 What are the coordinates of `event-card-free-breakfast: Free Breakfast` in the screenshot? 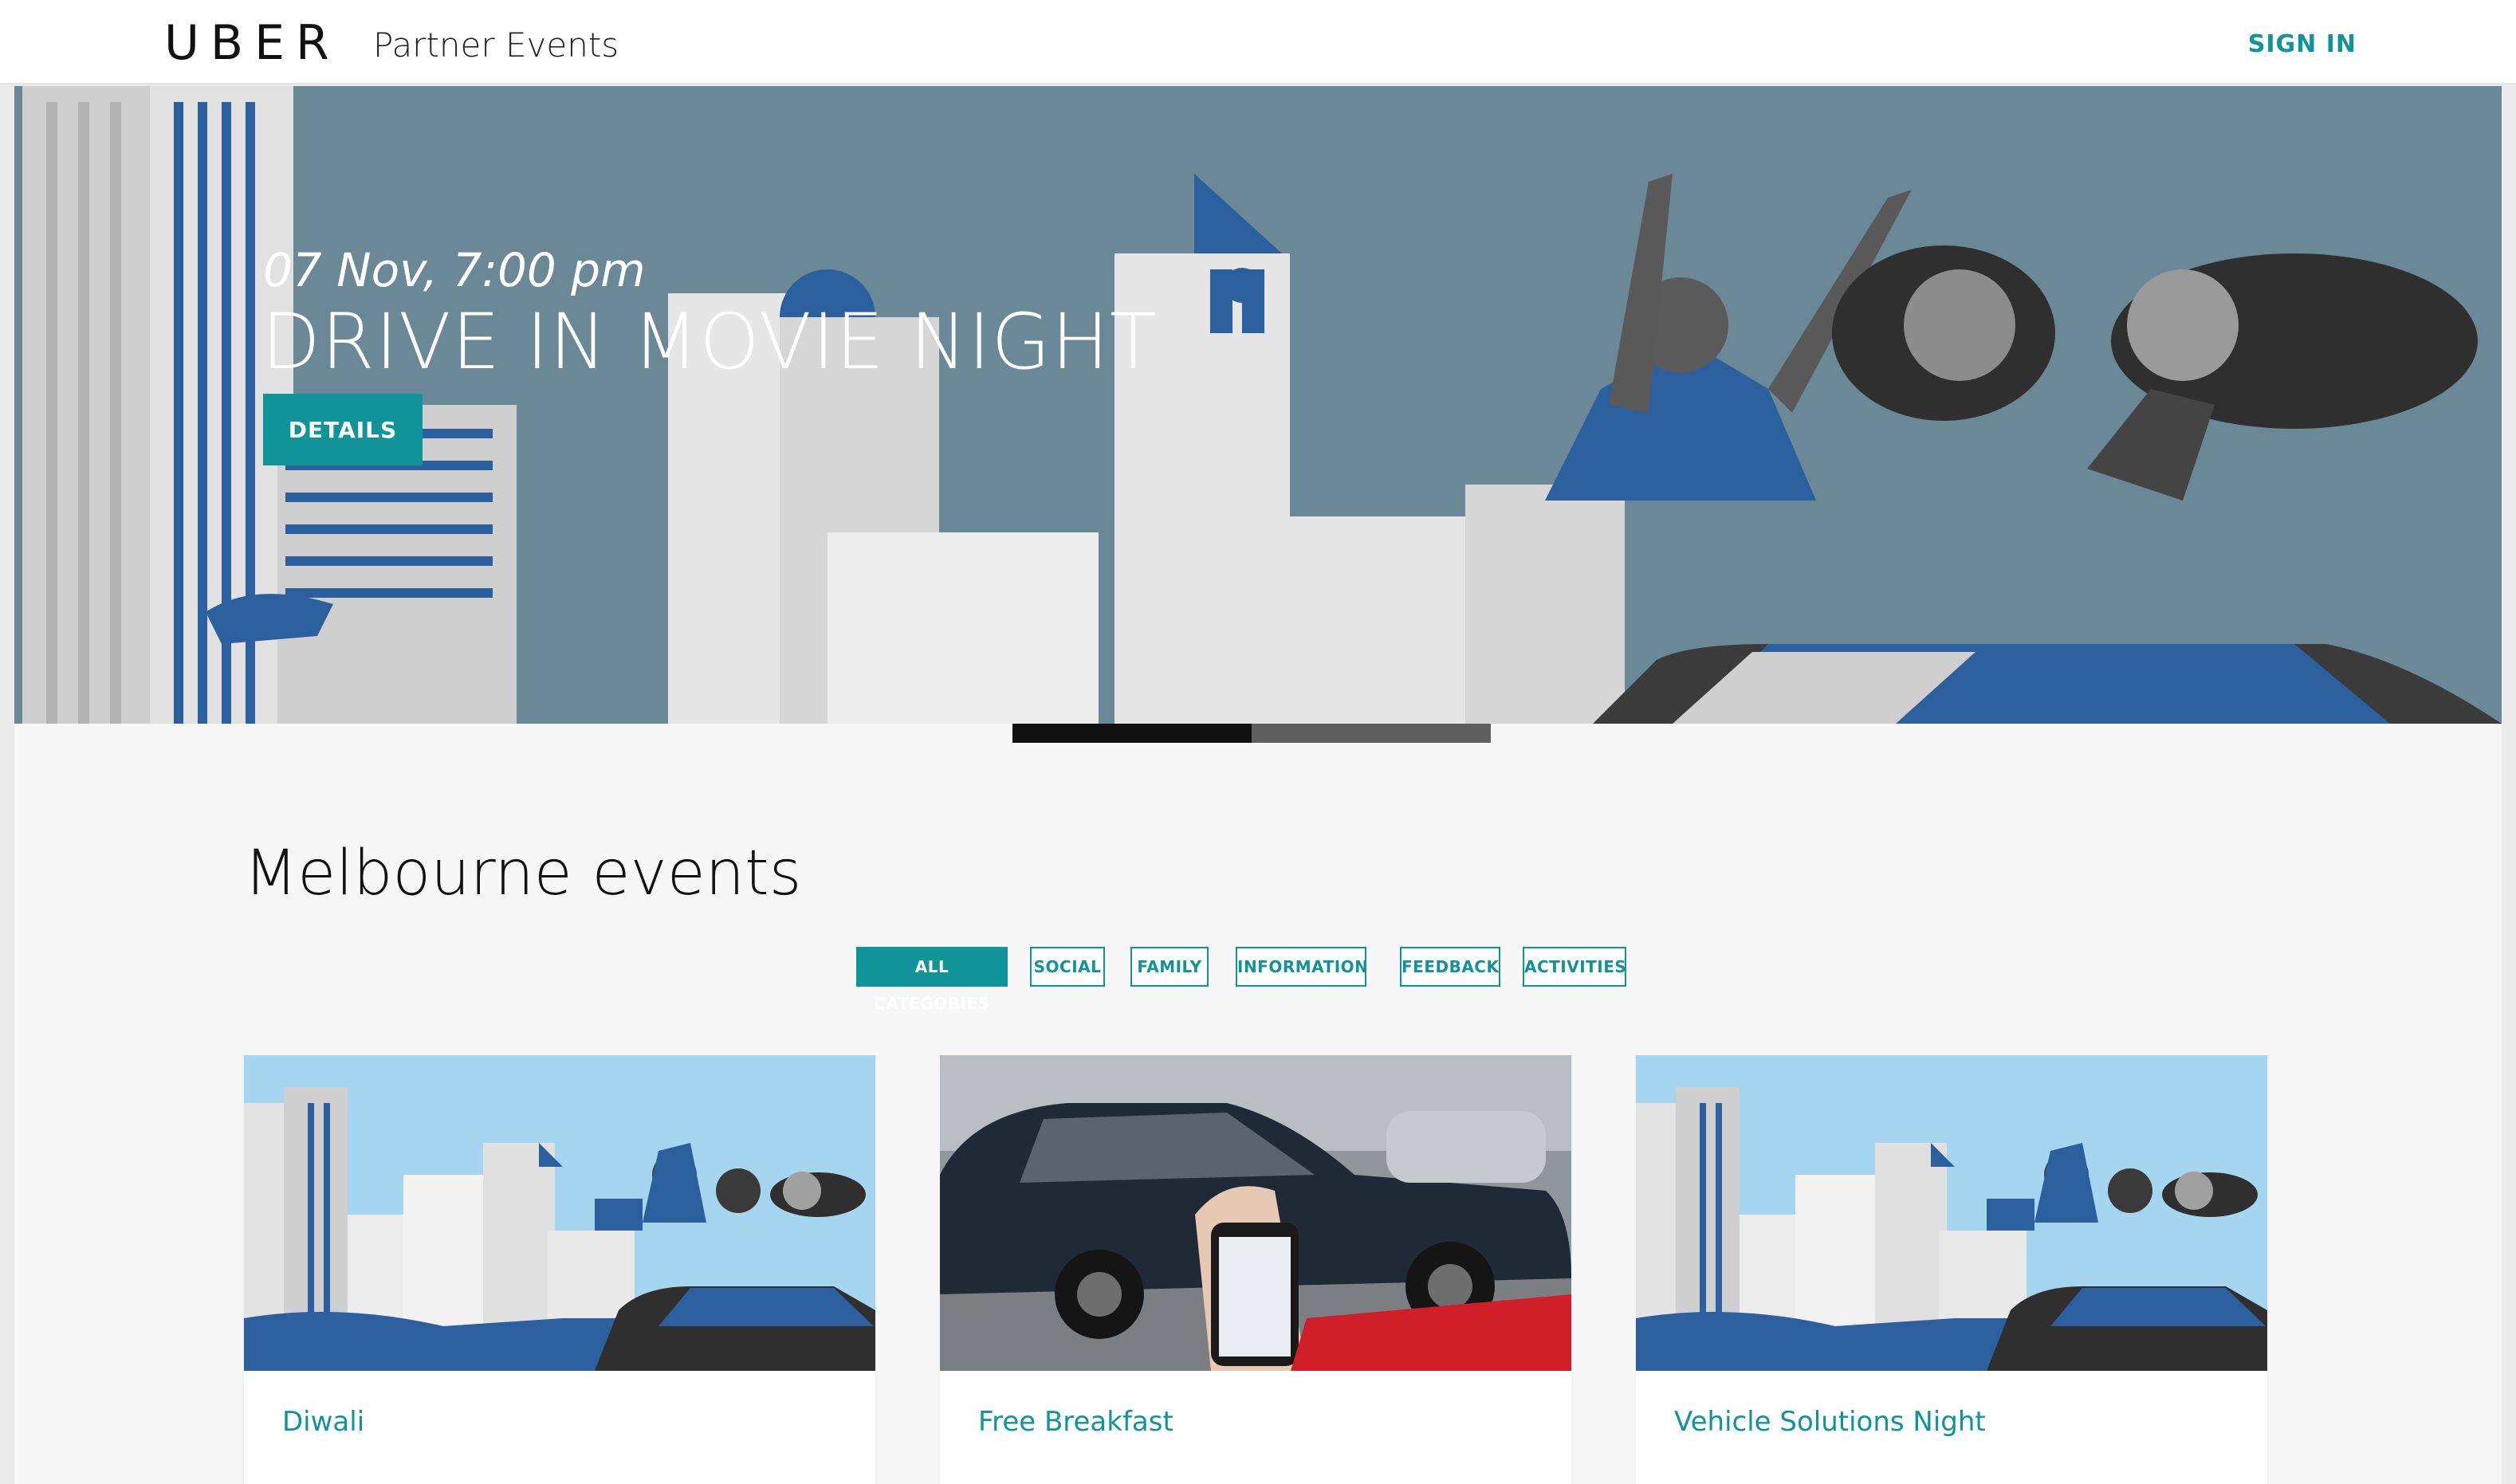 It's located at (1255, 1269).